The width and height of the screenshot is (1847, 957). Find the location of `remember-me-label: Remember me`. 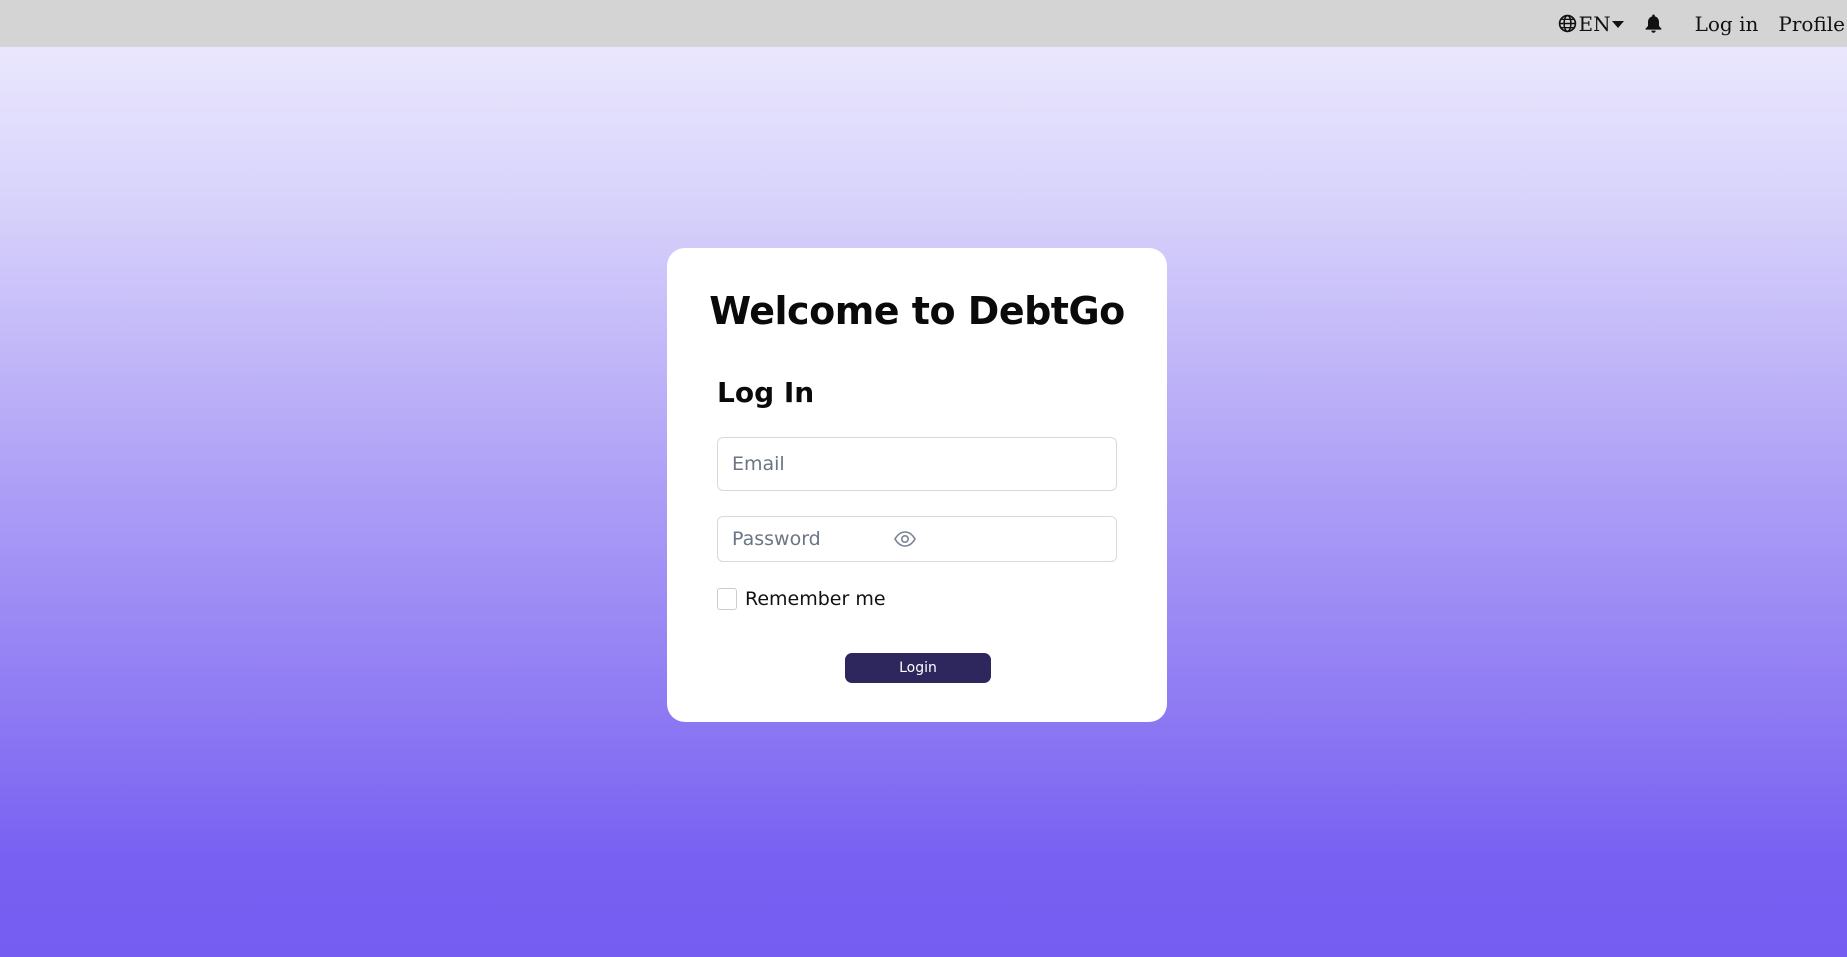

remember-me-label: Remember me is located at coordinates (815, 599).